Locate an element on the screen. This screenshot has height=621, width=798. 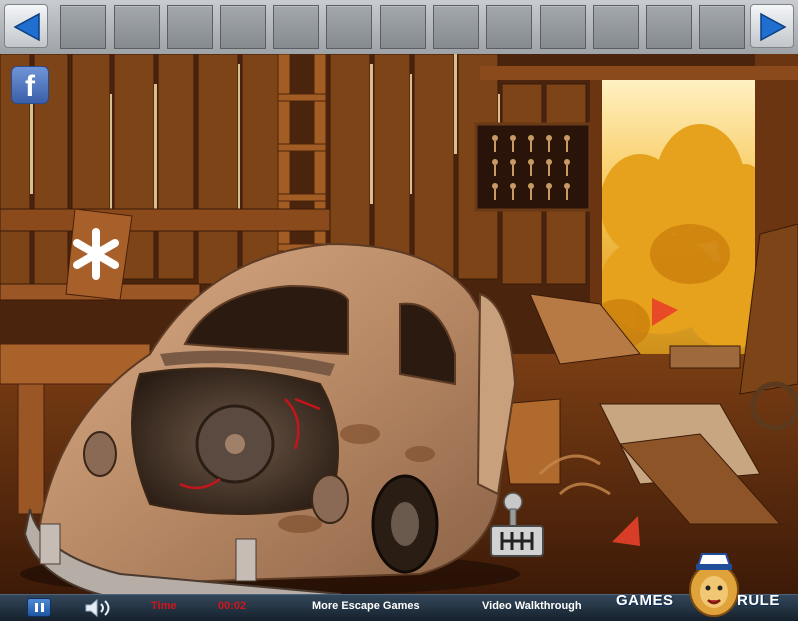
nav-arrow-down-icon is located at coordinates (627, 531).